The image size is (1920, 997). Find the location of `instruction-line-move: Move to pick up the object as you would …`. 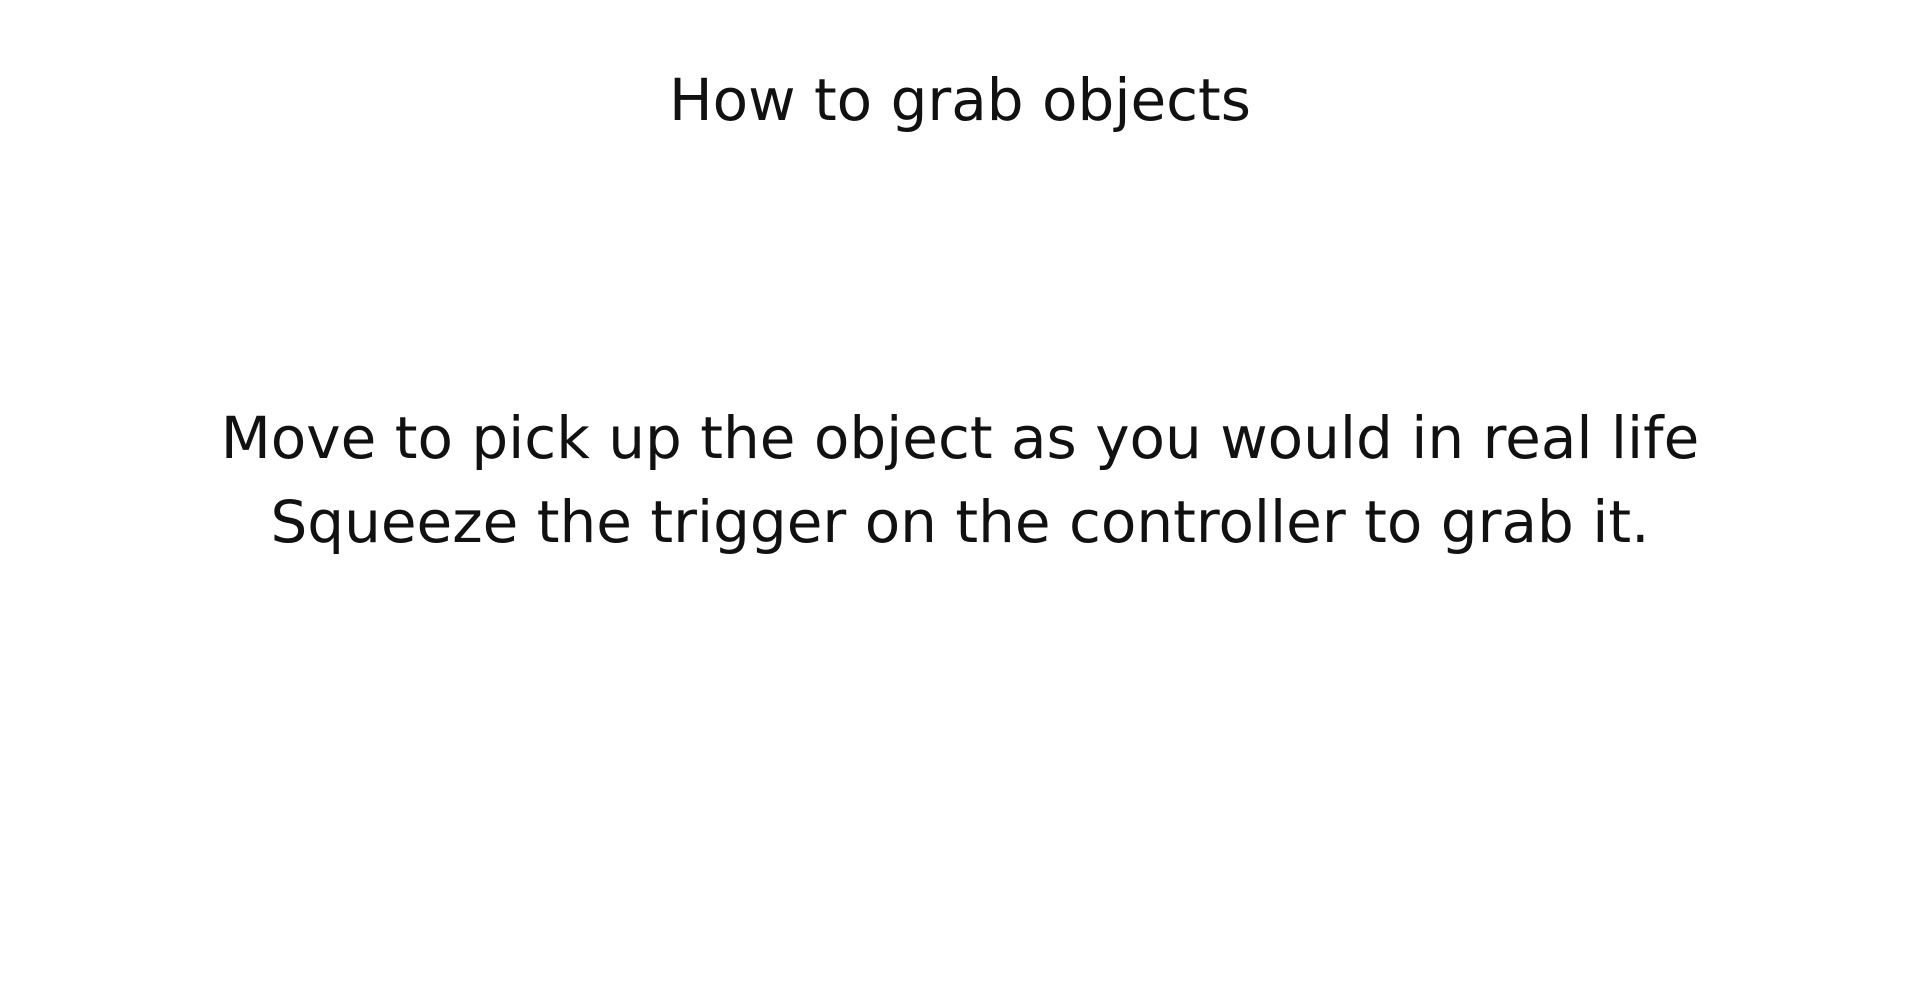

instruction-line-move: Move to pick up the object as you would … is located at coordinates (960, 438).